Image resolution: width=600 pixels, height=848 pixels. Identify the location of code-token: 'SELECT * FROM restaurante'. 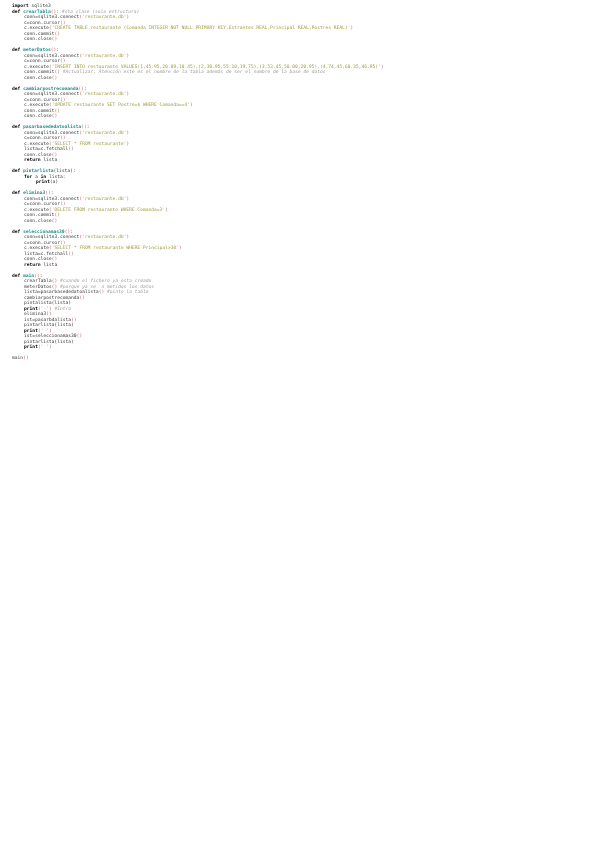
(89, 144).